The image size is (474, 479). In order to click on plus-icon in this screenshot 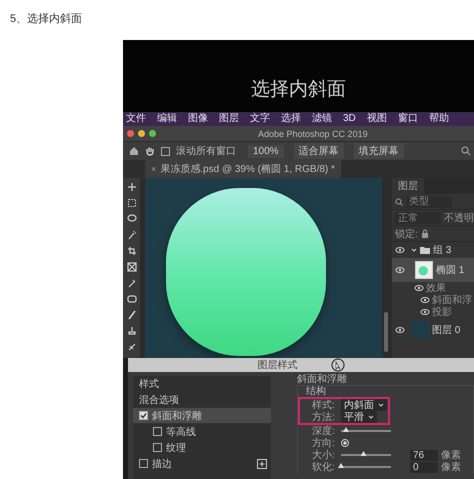, I will do `click(262, 463)`.